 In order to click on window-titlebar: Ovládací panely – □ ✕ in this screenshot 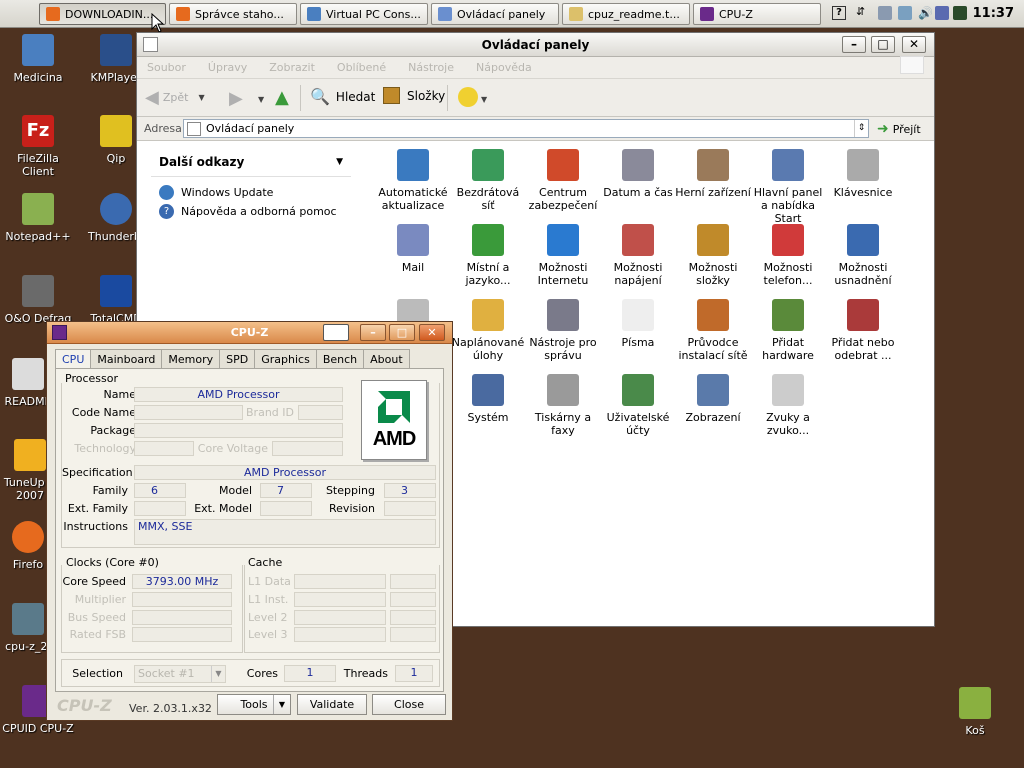, I will do `click(535, 45)`.